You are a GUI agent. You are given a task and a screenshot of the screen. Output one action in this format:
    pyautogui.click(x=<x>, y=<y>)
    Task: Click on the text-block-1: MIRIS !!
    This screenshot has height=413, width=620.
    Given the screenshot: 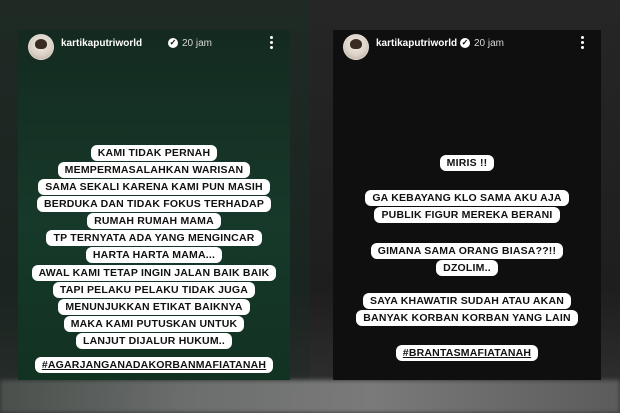 What is the action you would take?
    pyautogui.click(x=467, y=163)
    